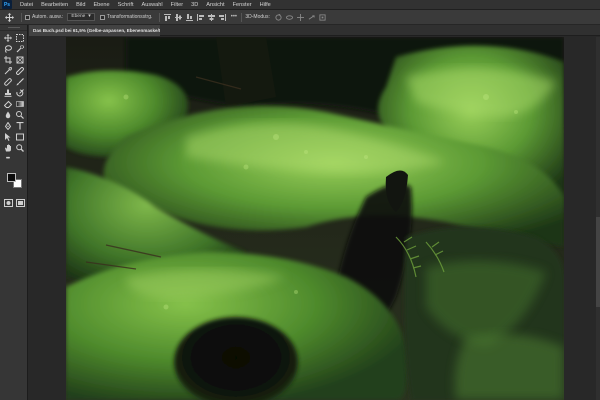  What do you see at coordinates (242, 5) in the screenshot?
I see `menu-window: Fenster` at bounding box center [242, 5].